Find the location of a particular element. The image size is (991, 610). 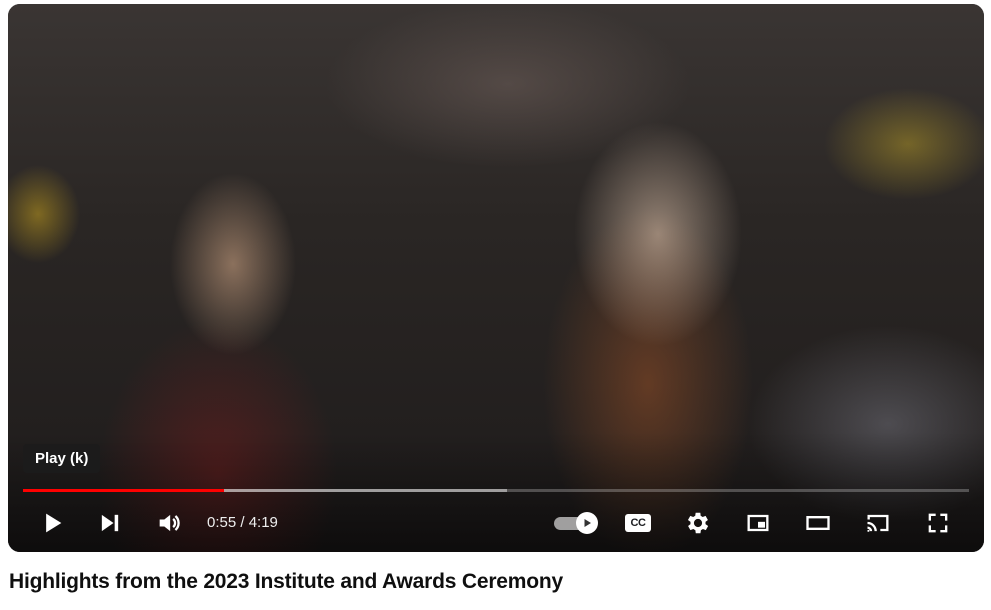

miniplayer-icon is located at coordinates (758, 523).